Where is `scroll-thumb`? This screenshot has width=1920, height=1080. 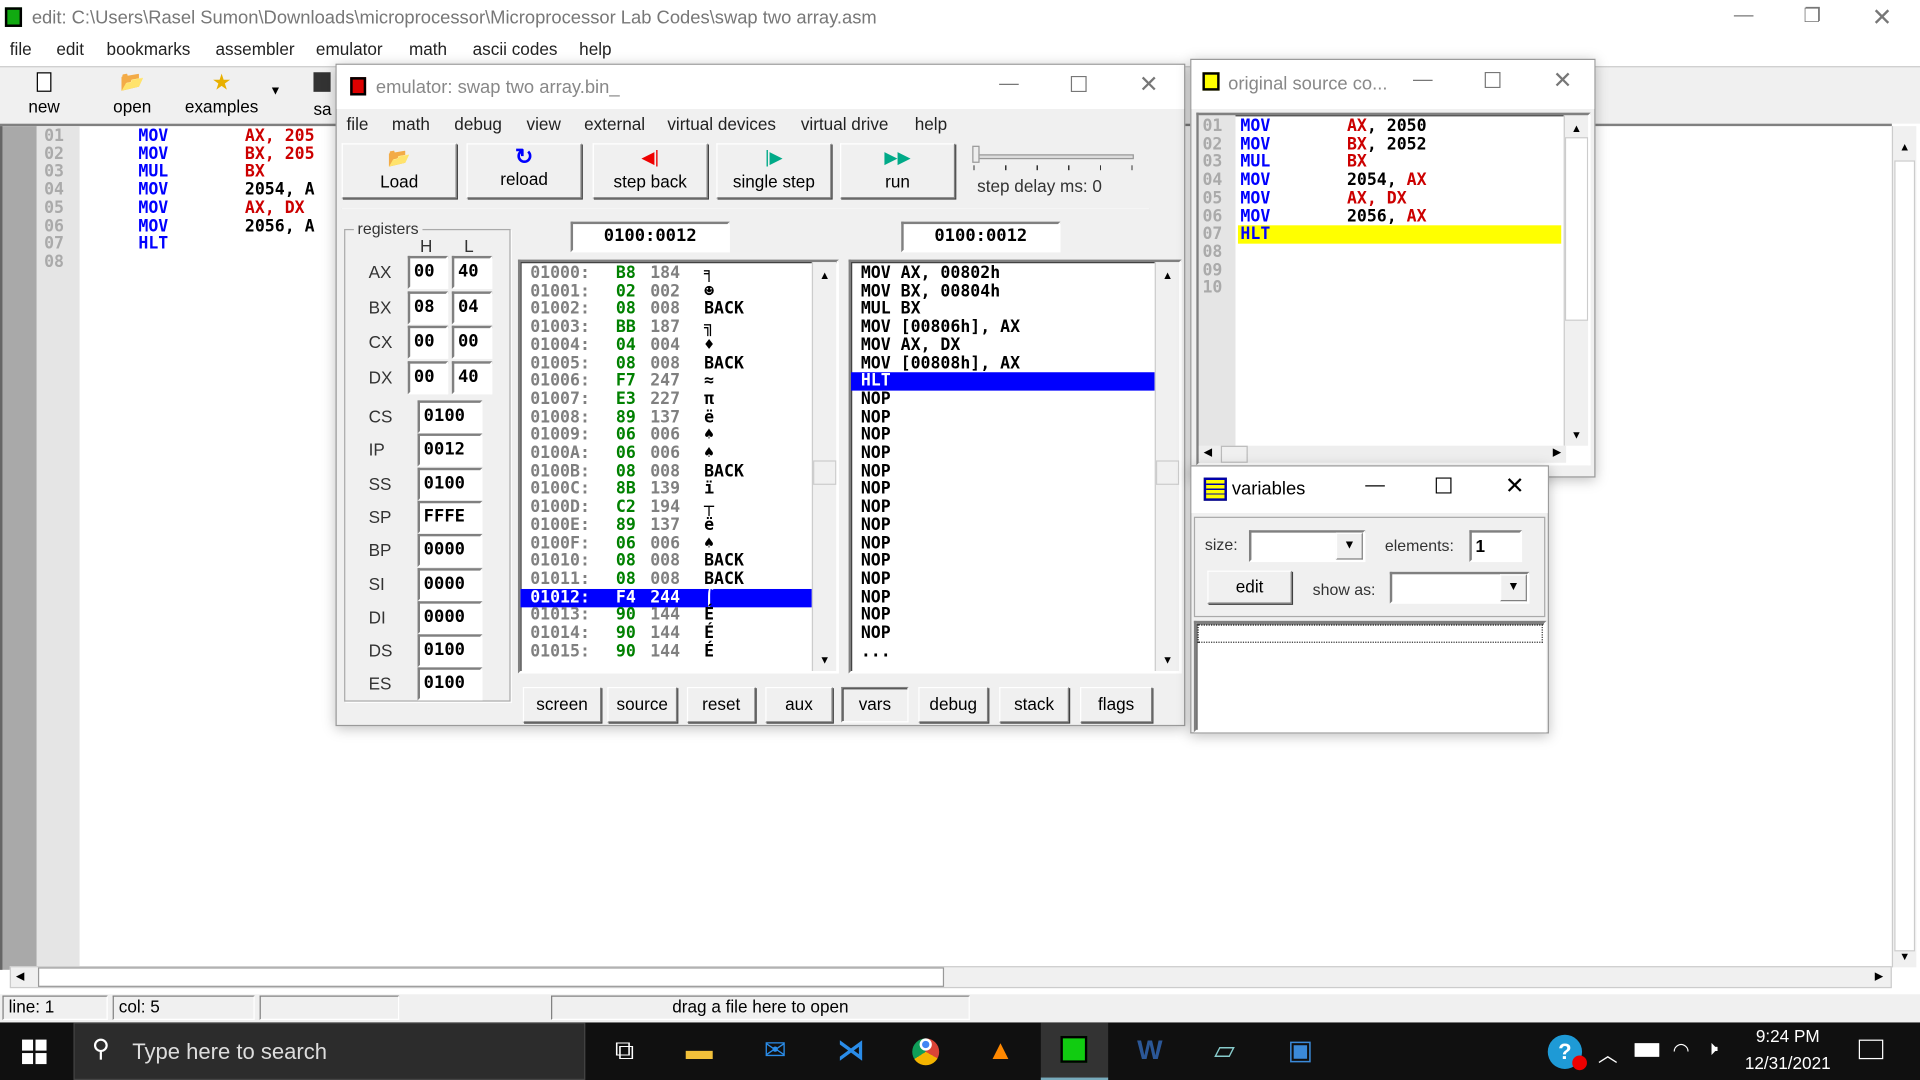 scroll-thumb is located at coordinates (1905, 556).